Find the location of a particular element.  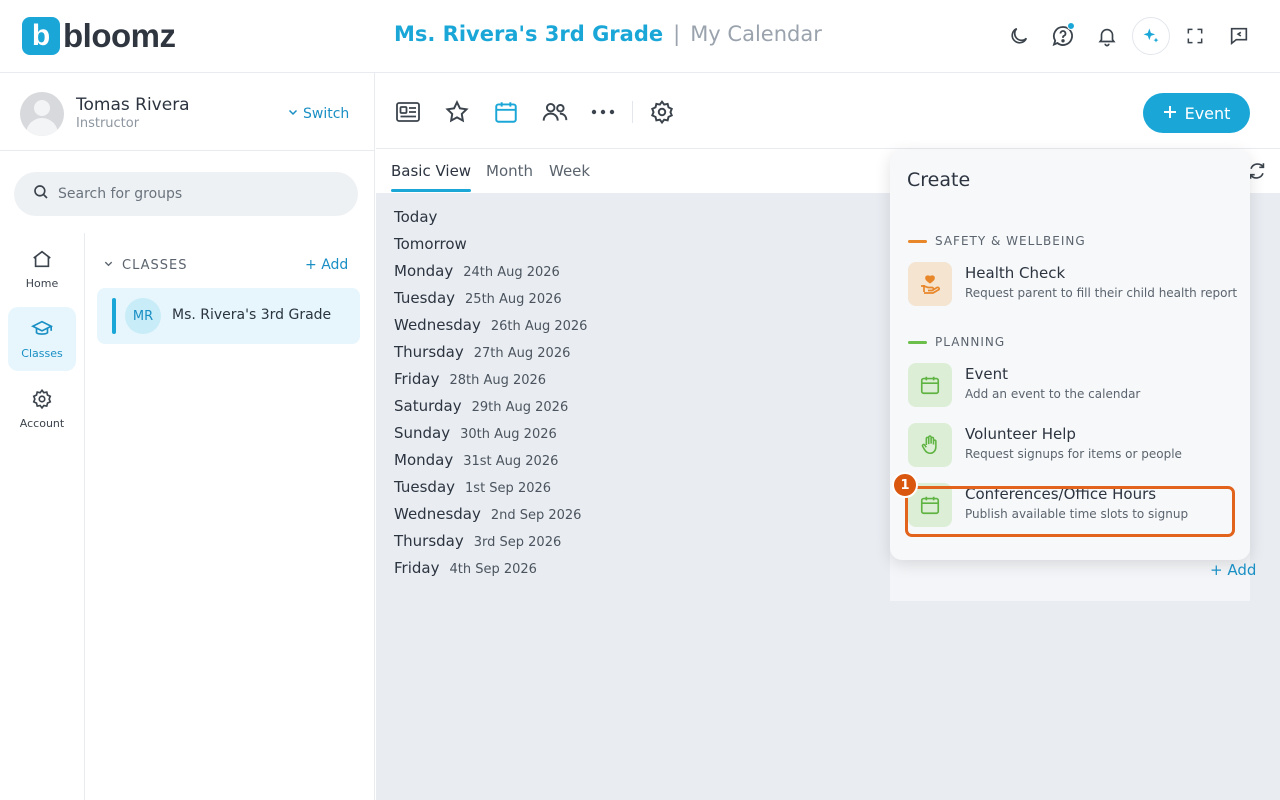

user-name: Tomas Rivera is located at coordinates (133, 105).